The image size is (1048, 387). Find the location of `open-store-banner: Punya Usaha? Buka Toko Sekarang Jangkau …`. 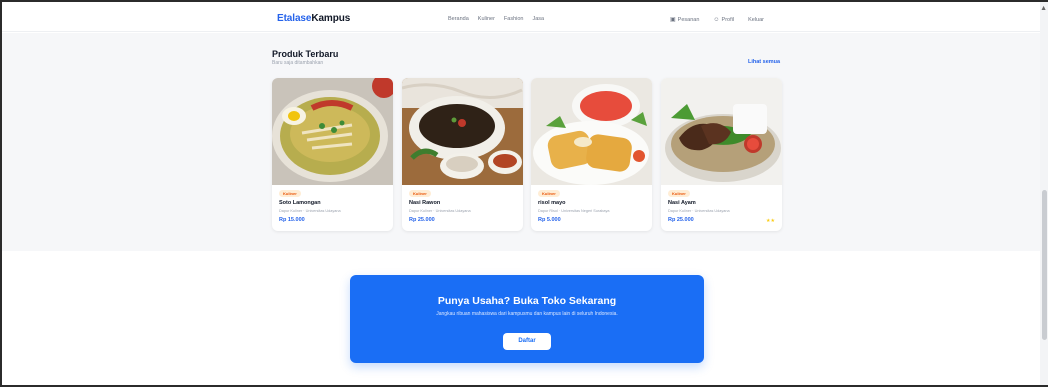

open-store-banner: Punya Usaha? Buka Toko Sekarang Jangkau … is located at coordinates (527, 319).